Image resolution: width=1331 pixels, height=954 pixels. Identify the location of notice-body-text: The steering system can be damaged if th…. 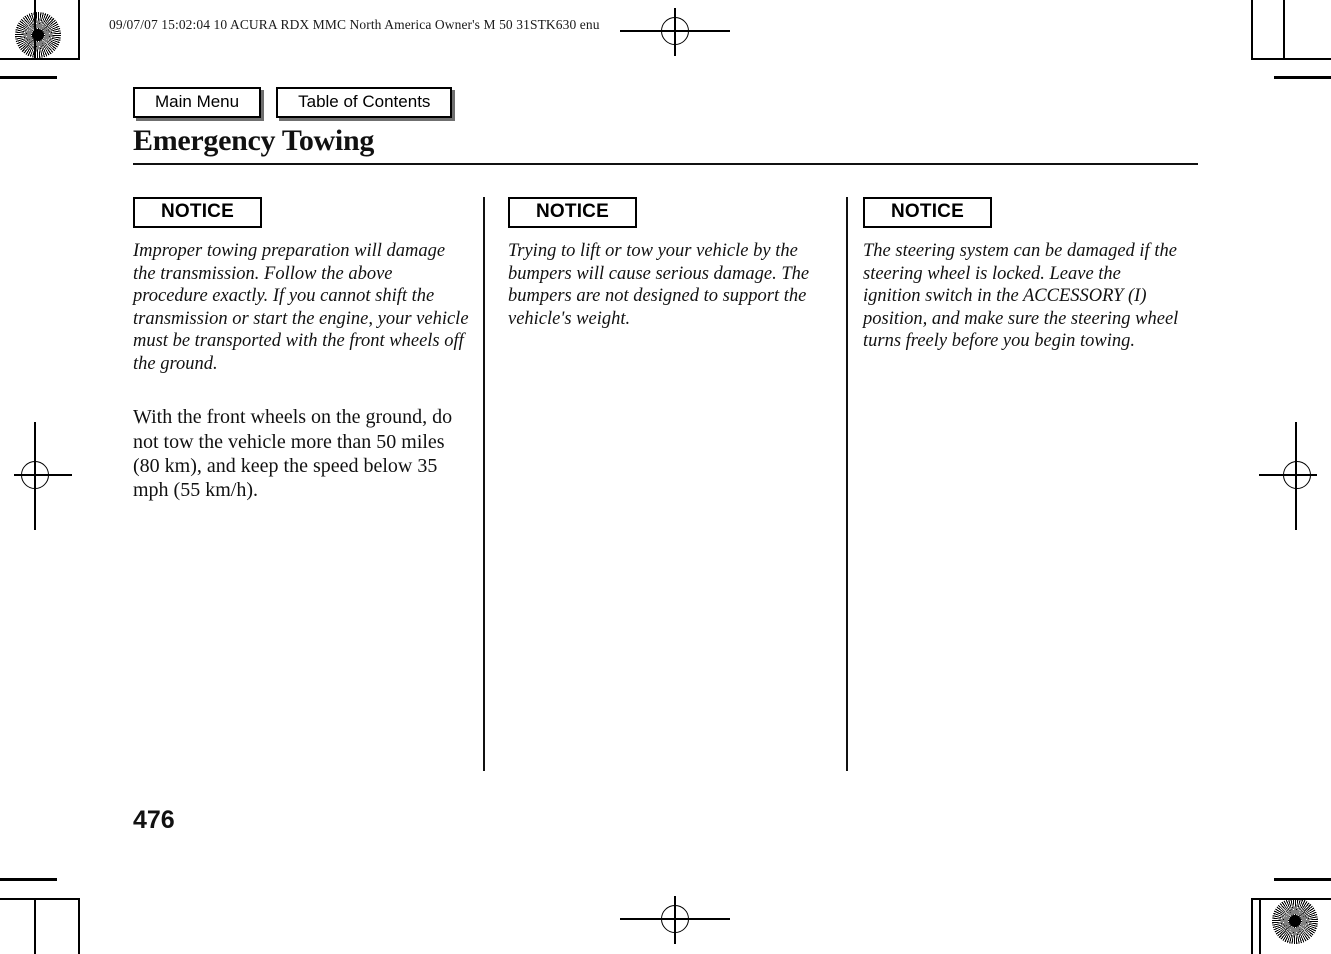
(1021, 296).